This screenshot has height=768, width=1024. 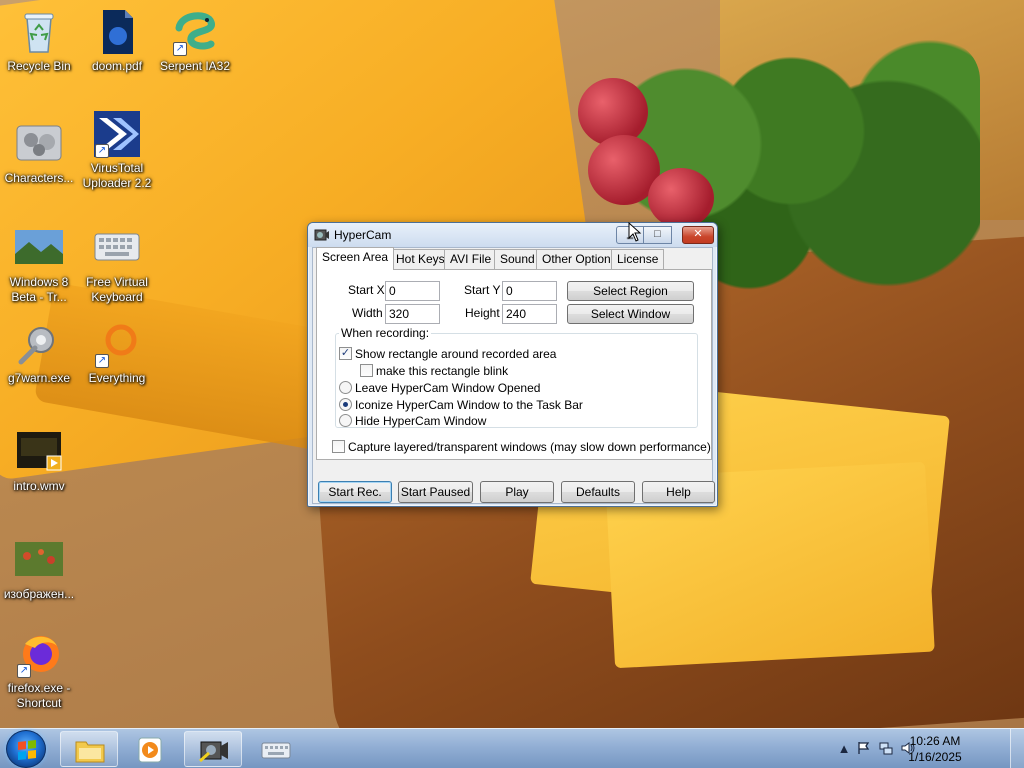 What do you see at coordinates (447, 388) in the screenshot?
I see `radio-leave-opened-label: Leave HyperCam Window Opened` at bounding box center [447, 388].